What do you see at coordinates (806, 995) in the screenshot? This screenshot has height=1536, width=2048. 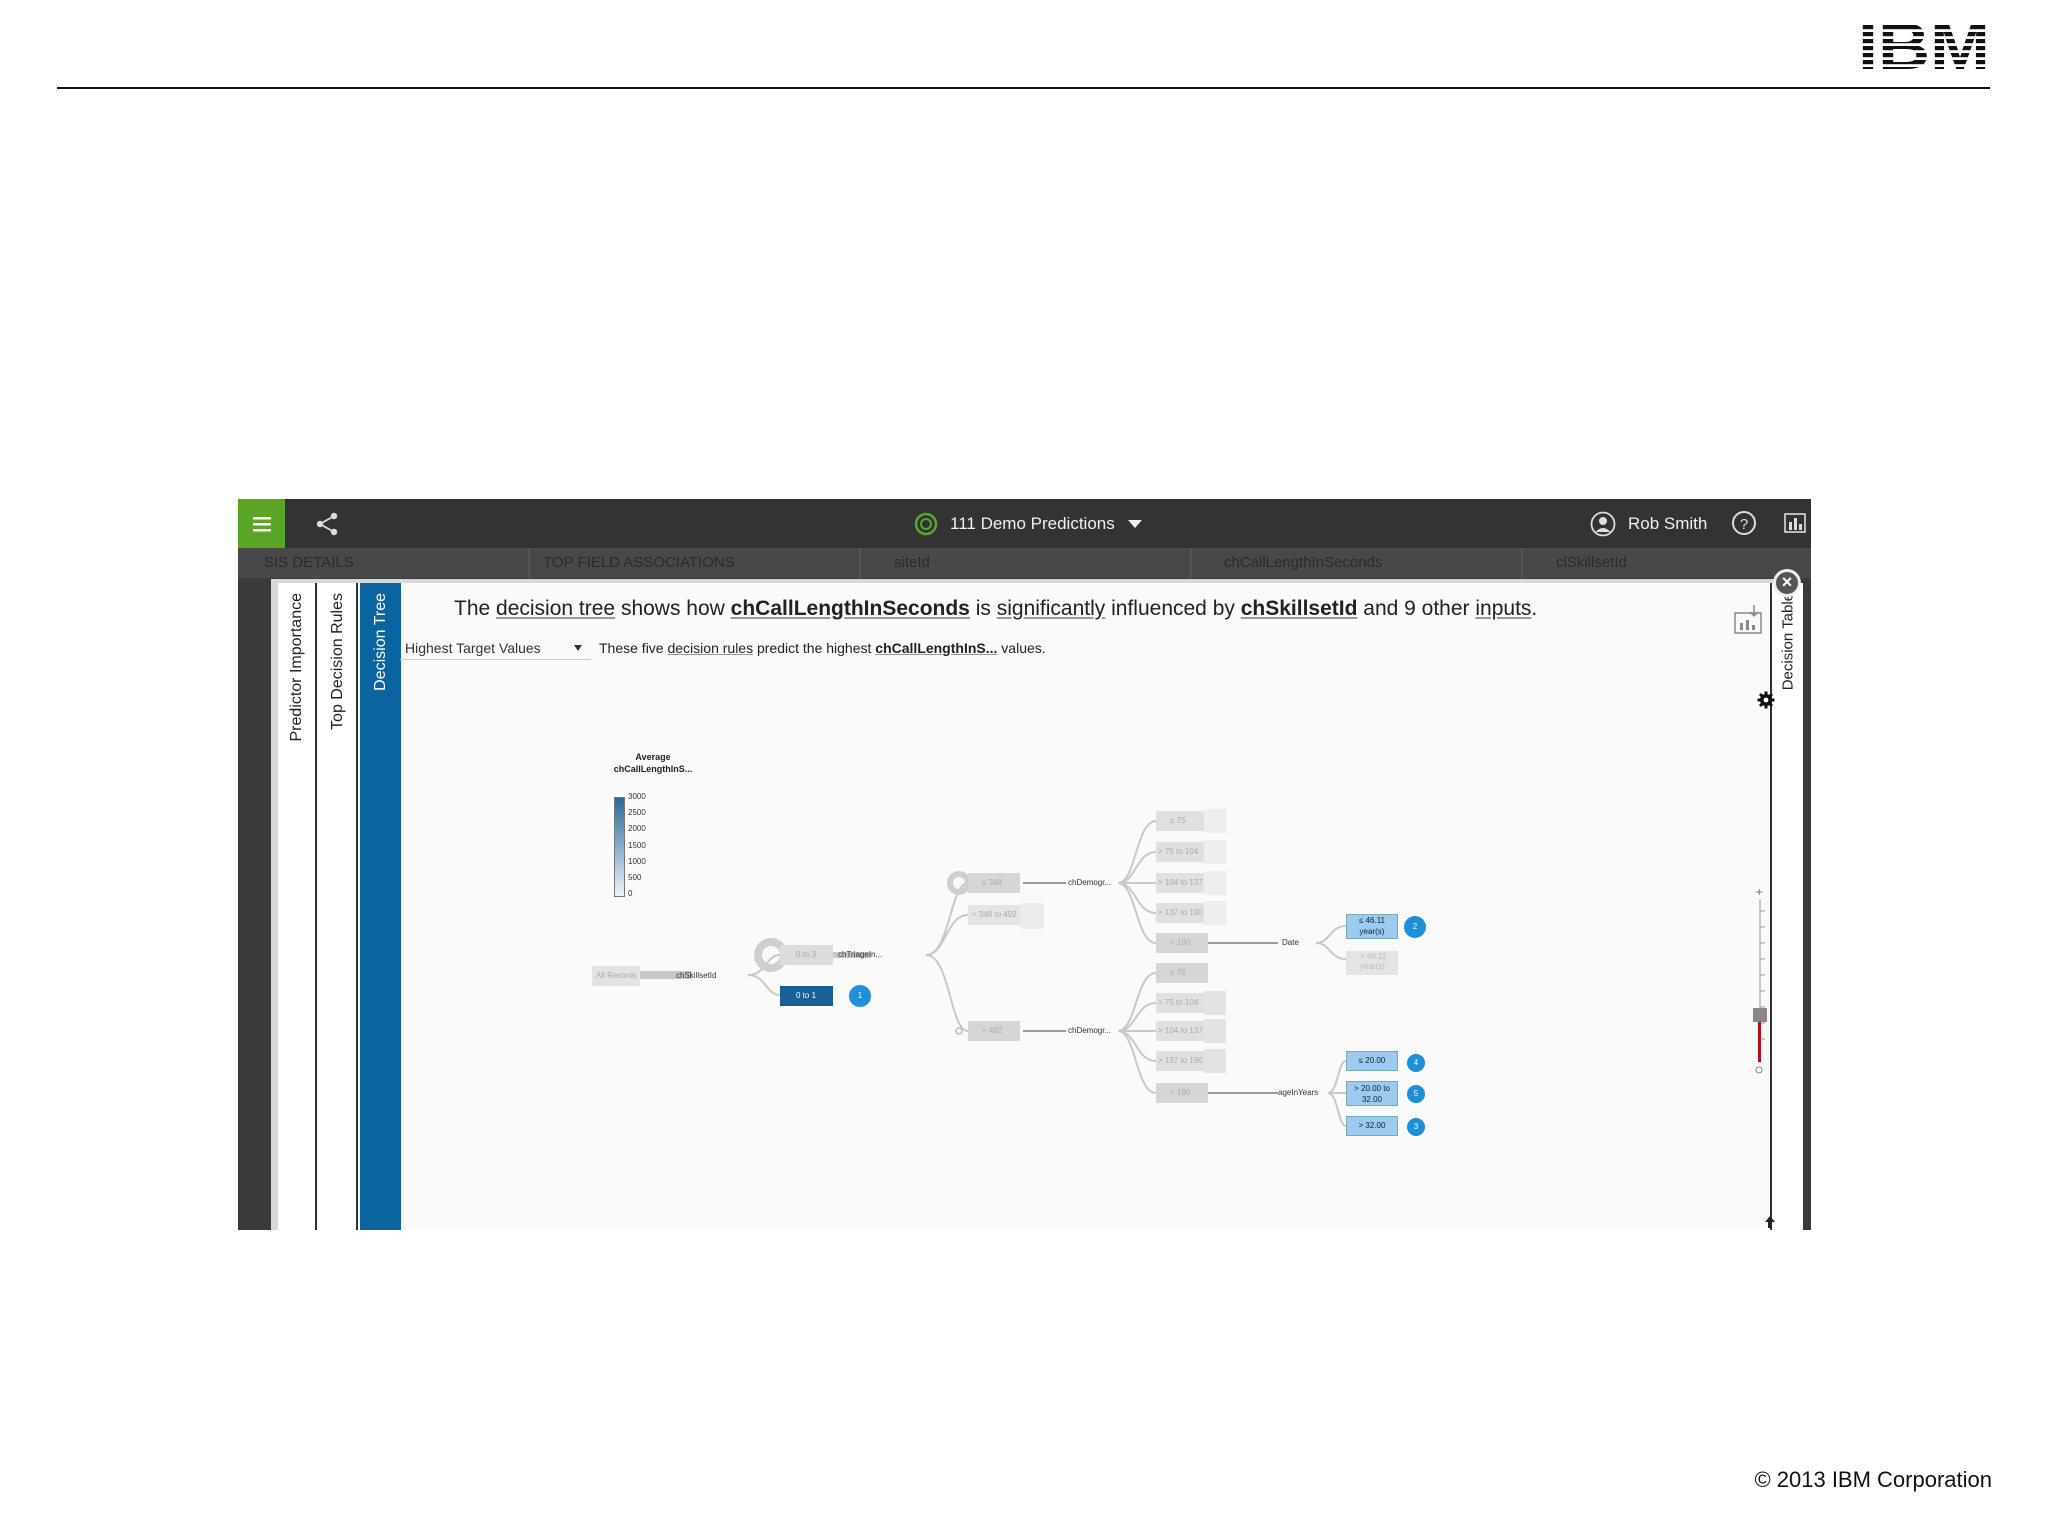 I see `tree-node: 0 to 1` at bounding box center [806, 995].